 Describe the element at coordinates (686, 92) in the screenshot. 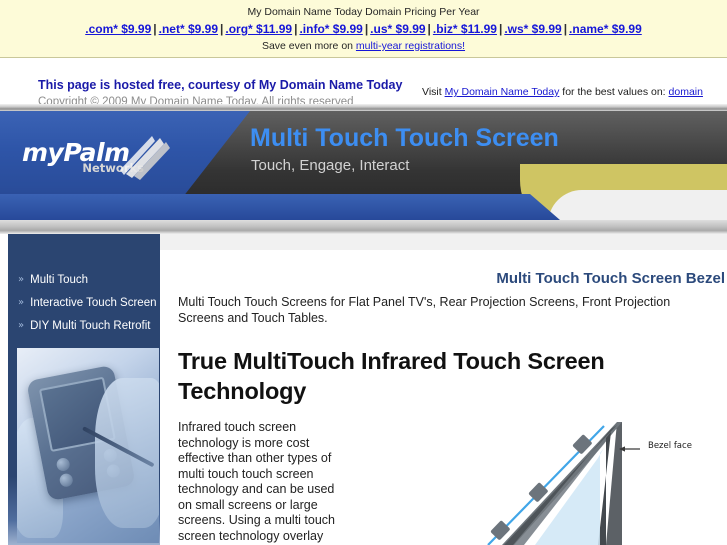

I see `visit-link-domain: domain` at that location.